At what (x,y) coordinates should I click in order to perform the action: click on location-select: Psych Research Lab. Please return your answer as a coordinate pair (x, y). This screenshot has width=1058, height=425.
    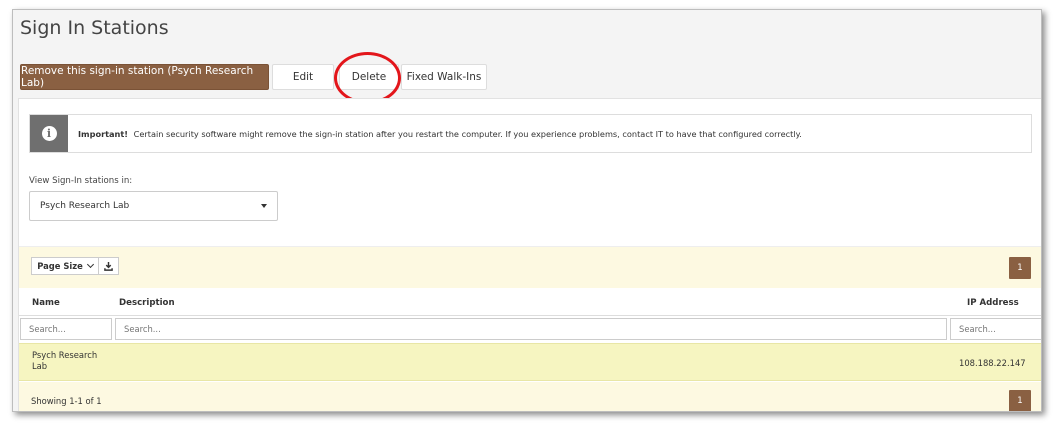
    Looking at the image, I should click on (153, 206).